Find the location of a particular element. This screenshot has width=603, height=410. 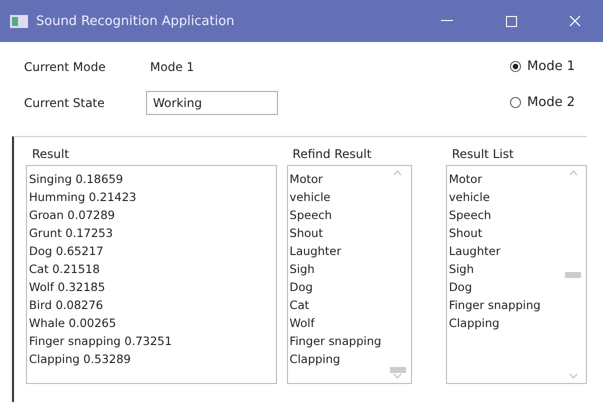

field-label: Current Mode is located at coordinates (65, 67).